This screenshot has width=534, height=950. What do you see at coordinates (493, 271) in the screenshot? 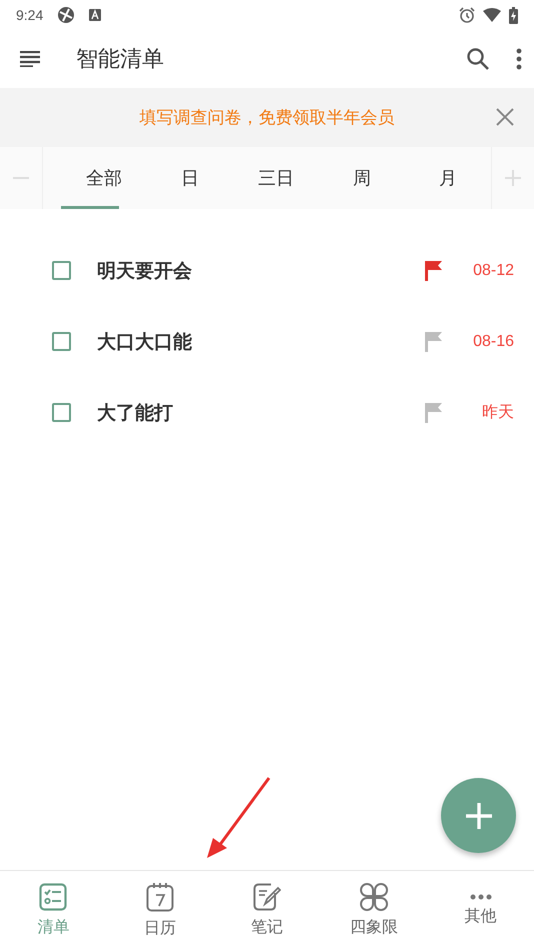
I see `due-date: 08-12` at bounding box center [493, 271].